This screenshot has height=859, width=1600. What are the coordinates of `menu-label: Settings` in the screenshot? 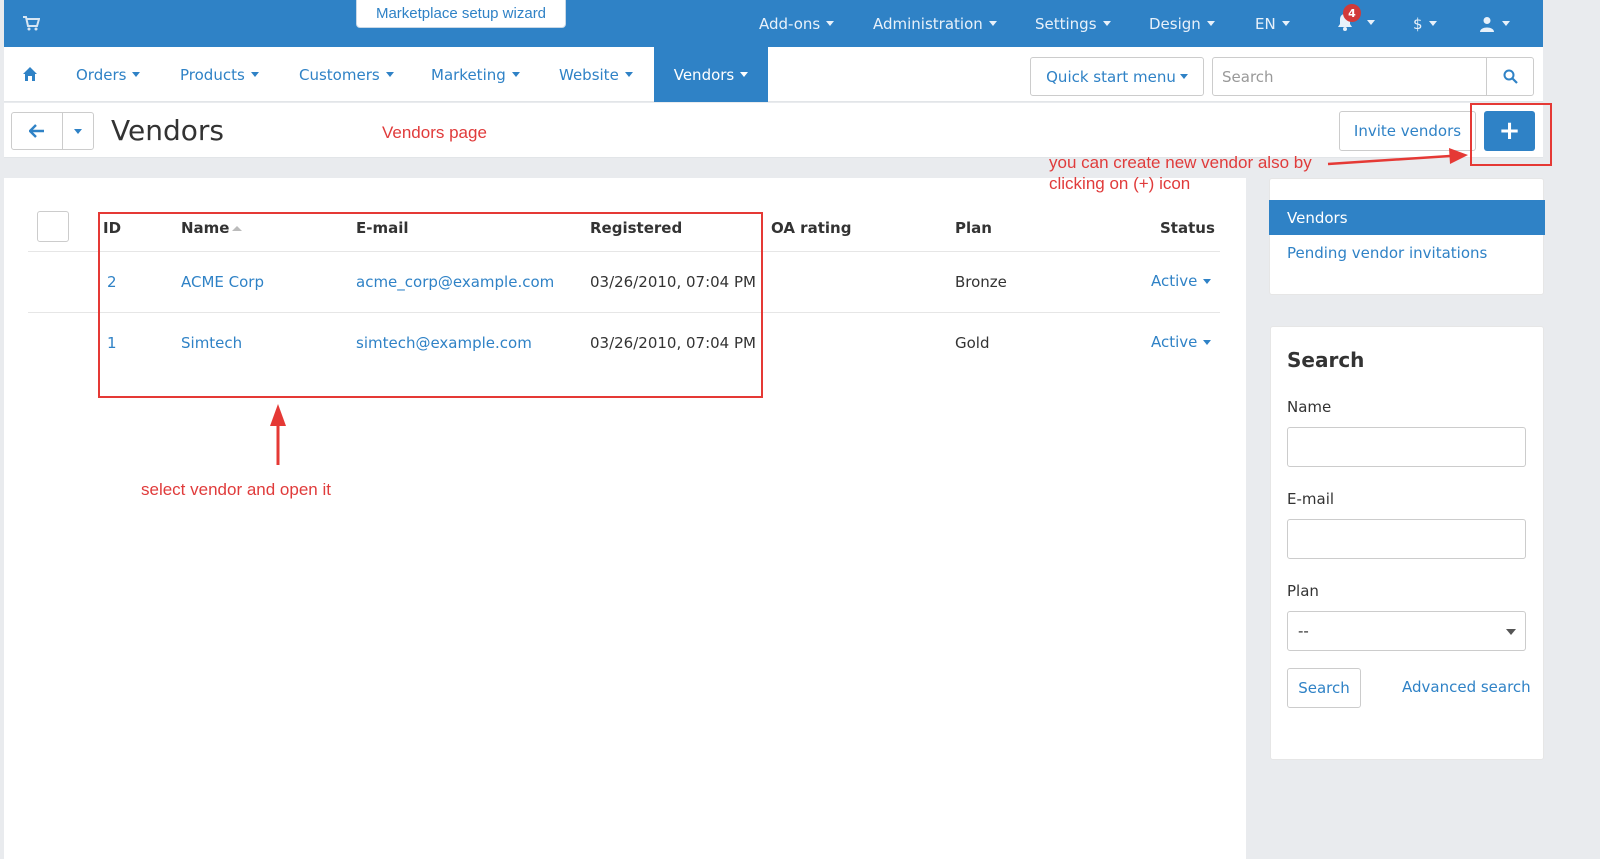 It's located at (1066, 23).